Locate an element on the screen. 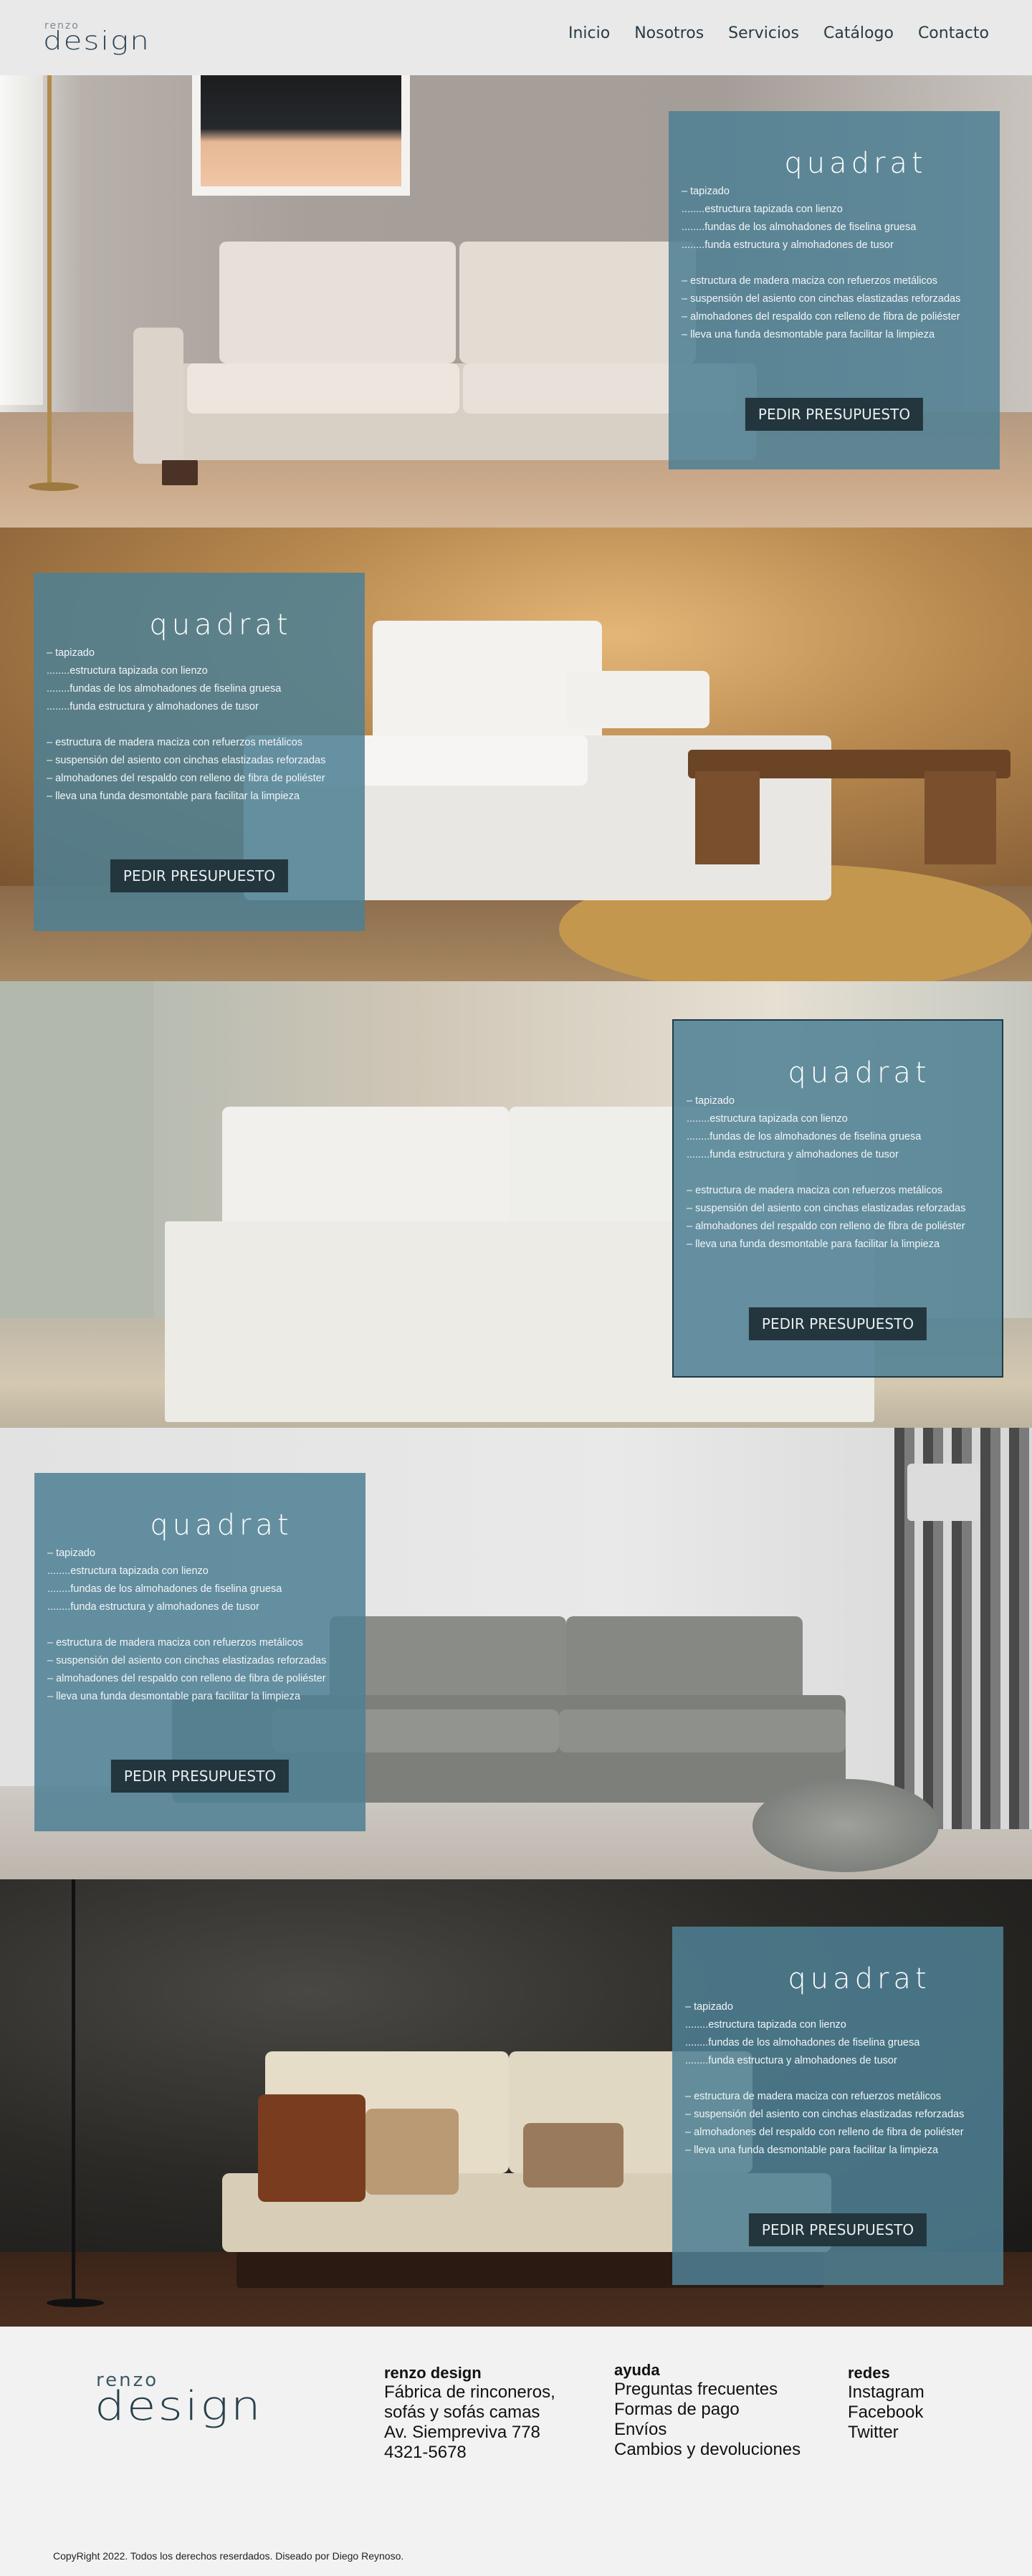  footer-text: sofás y sofás camas is located at coordinates (462, 2412).